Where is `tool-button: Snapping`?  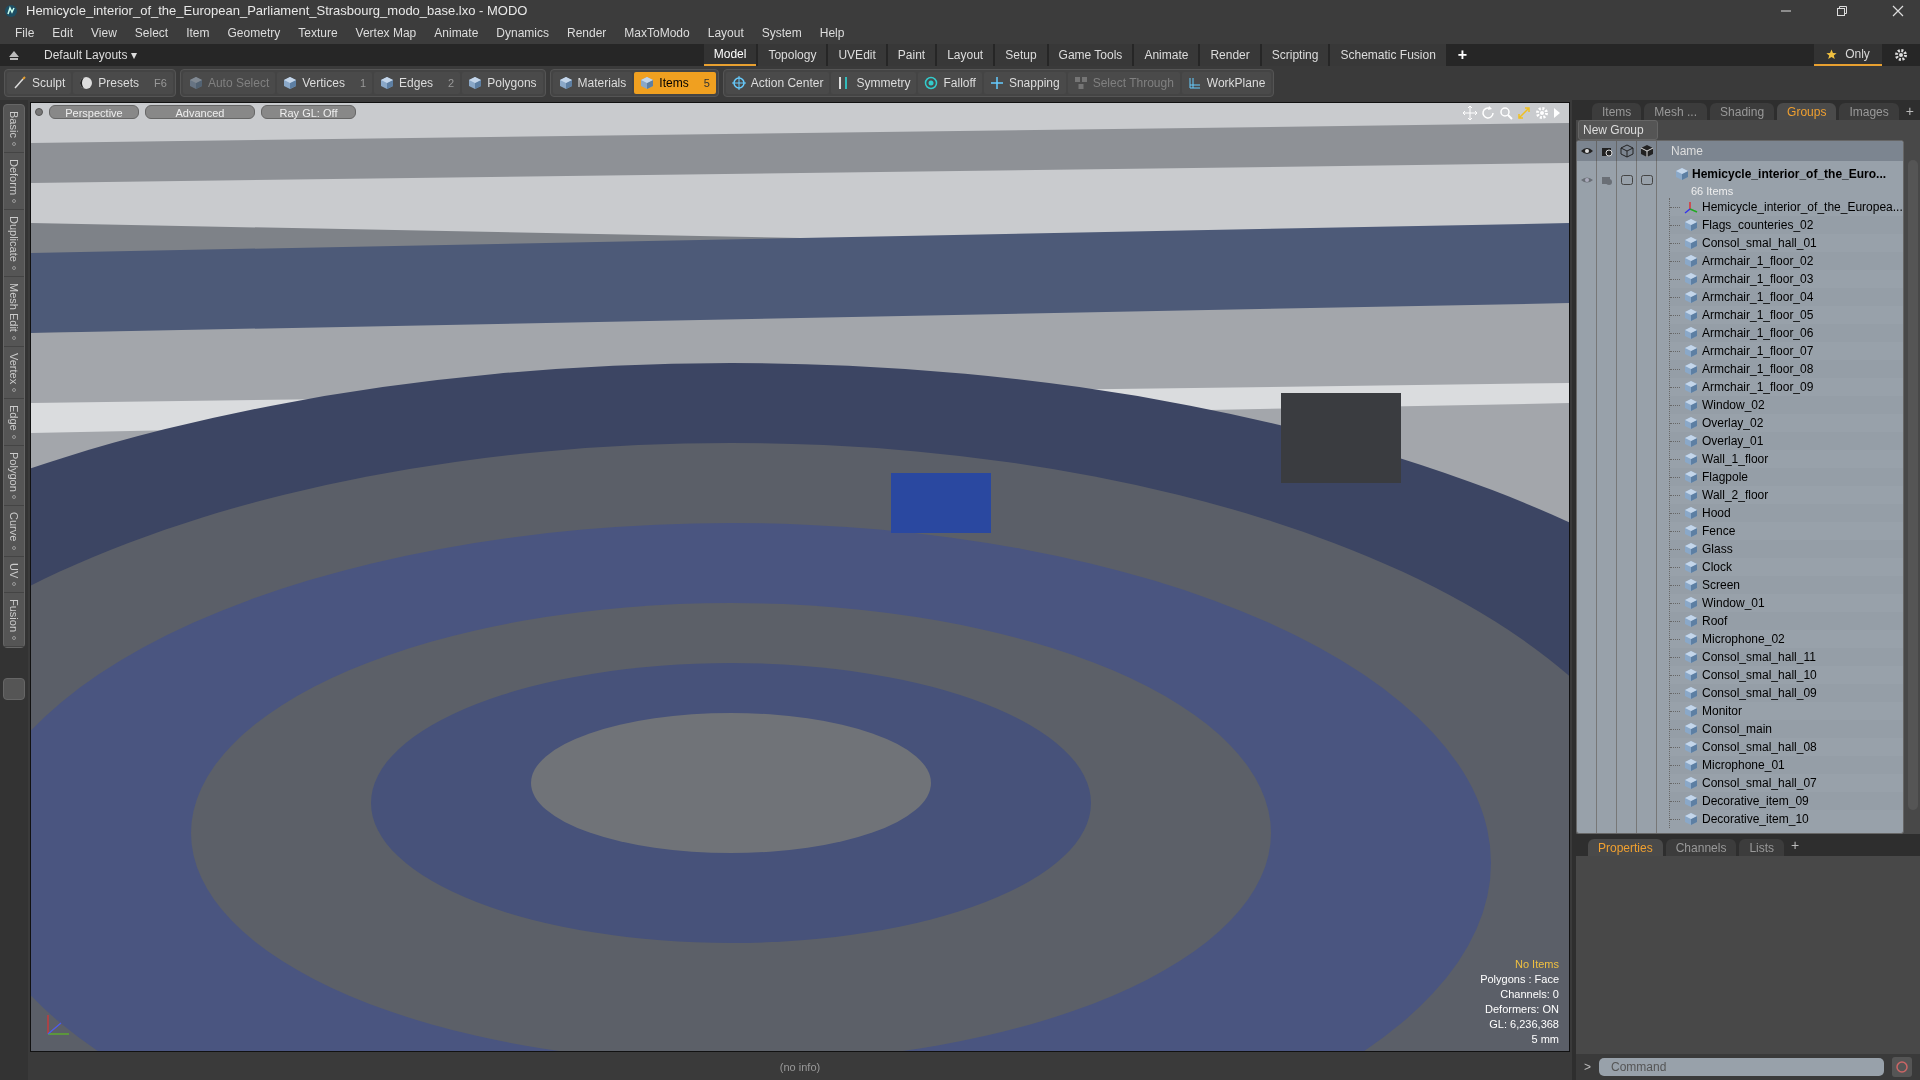 tool-button: Snapping is located at coordinates (1024, 83).